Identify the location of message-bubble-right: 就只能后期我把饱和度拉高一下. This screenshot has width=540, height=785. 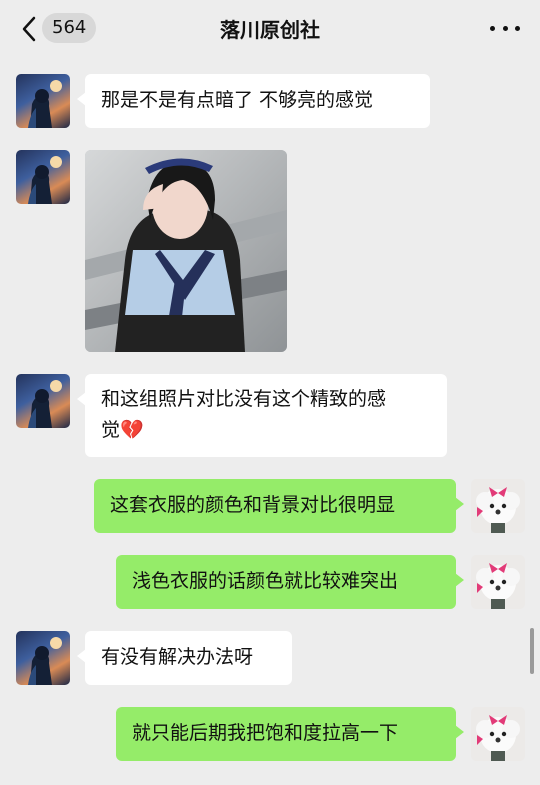
(290, 734).